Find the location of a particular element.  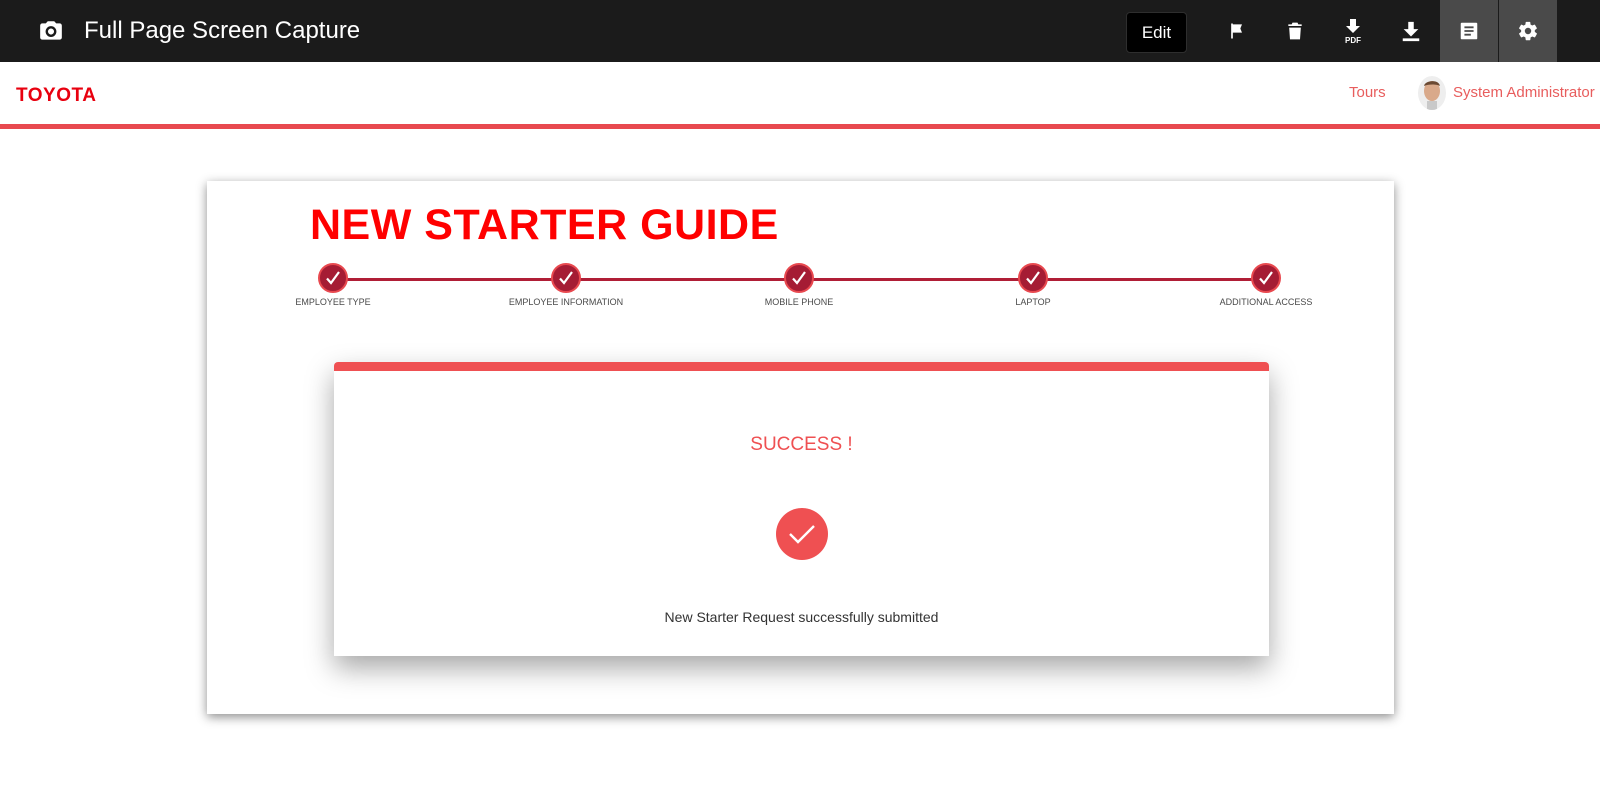

pdf-label: PDF is located at coordinates (1353, 40).